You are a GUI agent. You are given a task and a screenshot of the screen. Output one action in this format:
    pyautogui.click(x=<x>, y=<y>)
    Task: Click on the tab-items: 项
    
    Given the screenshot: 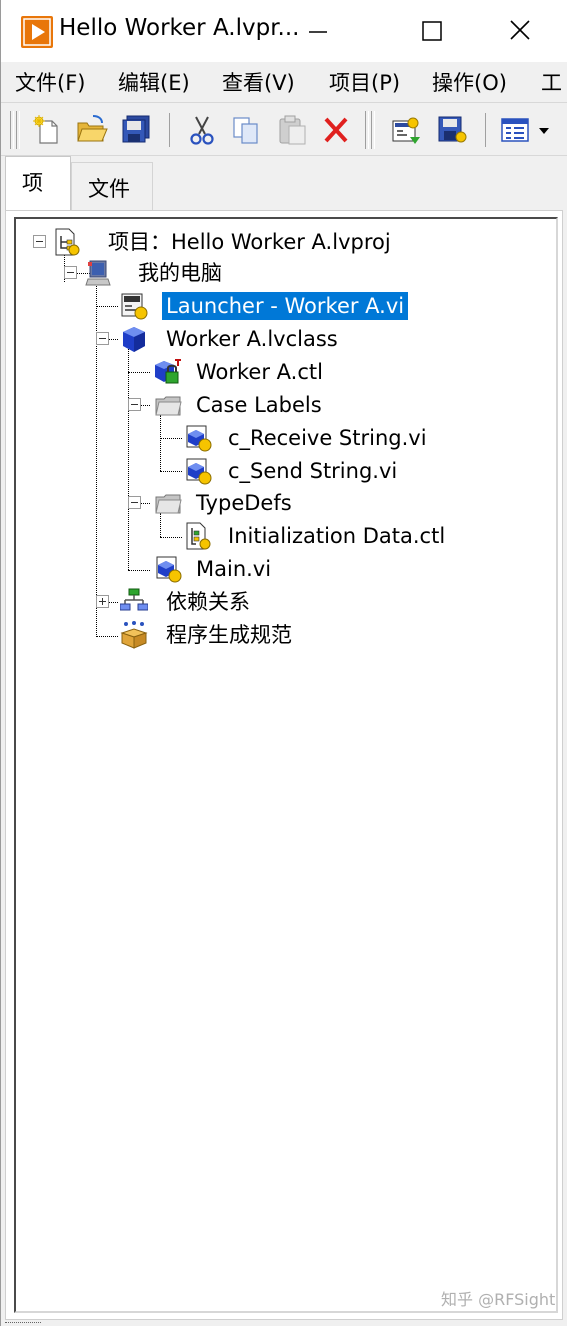 What is the action you would take?
    pyautogui.click(x=38, y=184)
    